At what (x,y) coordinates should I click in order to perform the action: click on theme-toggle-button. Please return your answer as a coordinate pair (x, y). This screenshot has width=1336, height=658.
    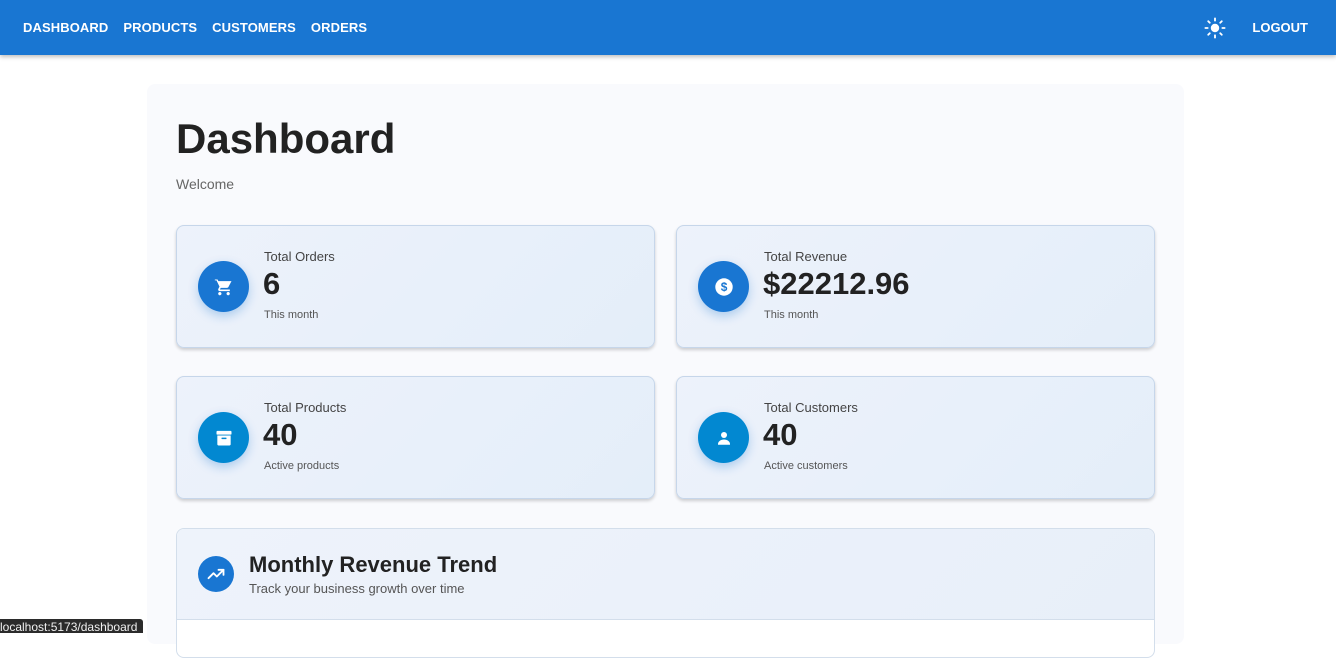
    Looking at the image, I should click on (1215, 28).